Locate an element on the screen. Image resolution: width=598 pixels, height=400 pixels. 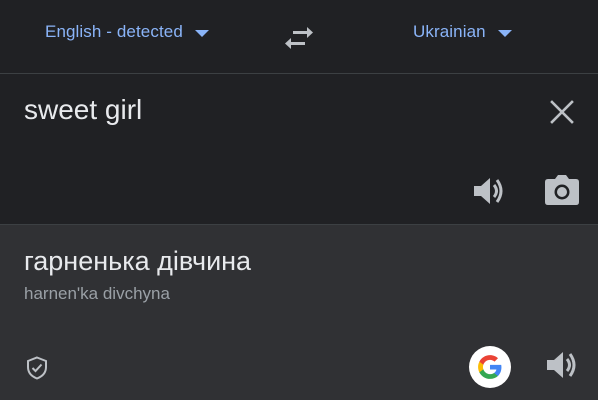
target-language-label: Ukrainian is located at coordinates (449, 31).